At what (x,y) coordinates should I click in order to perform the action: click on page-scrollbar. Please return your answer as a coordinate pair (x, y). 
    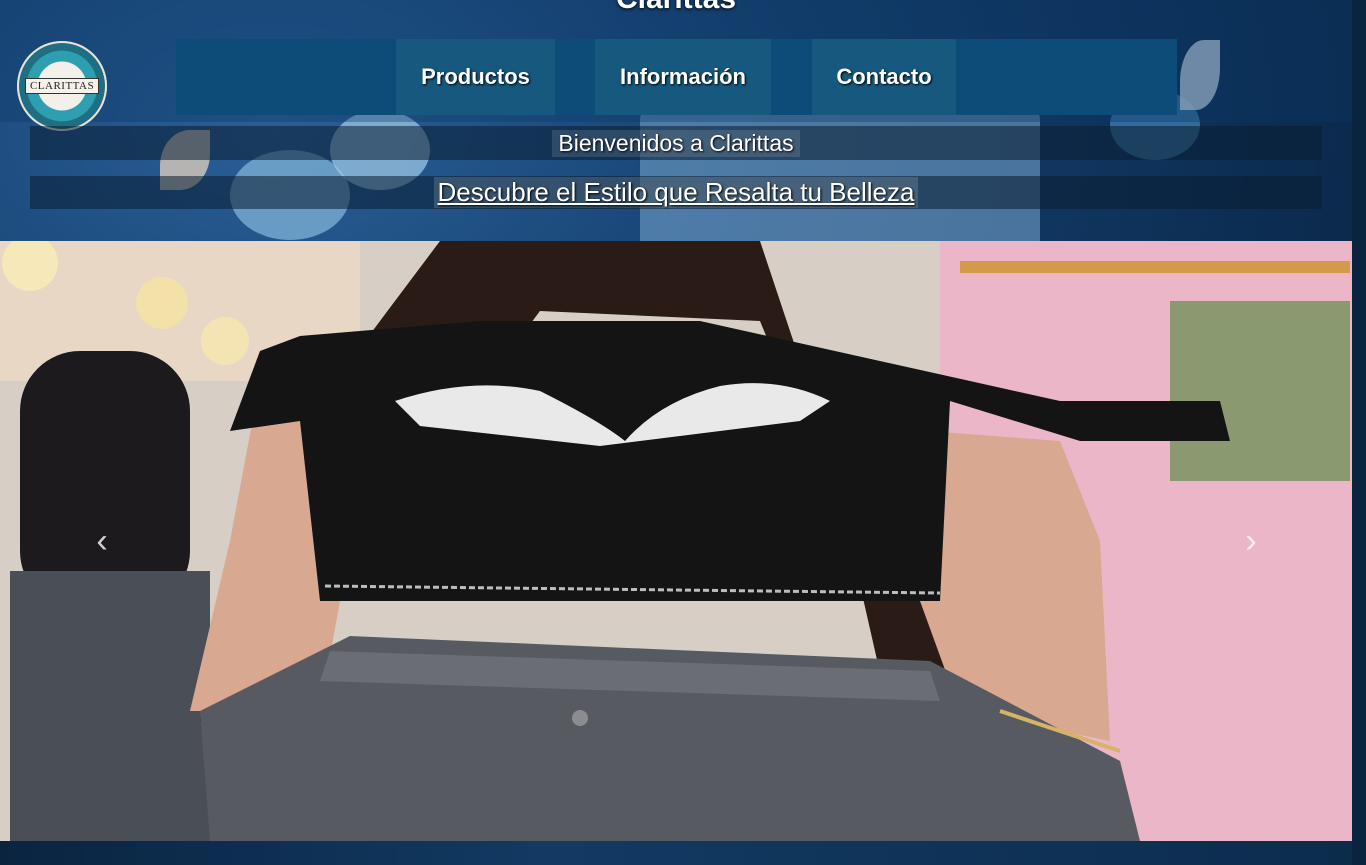
    Looking at the image, I should click on (1359, 432).